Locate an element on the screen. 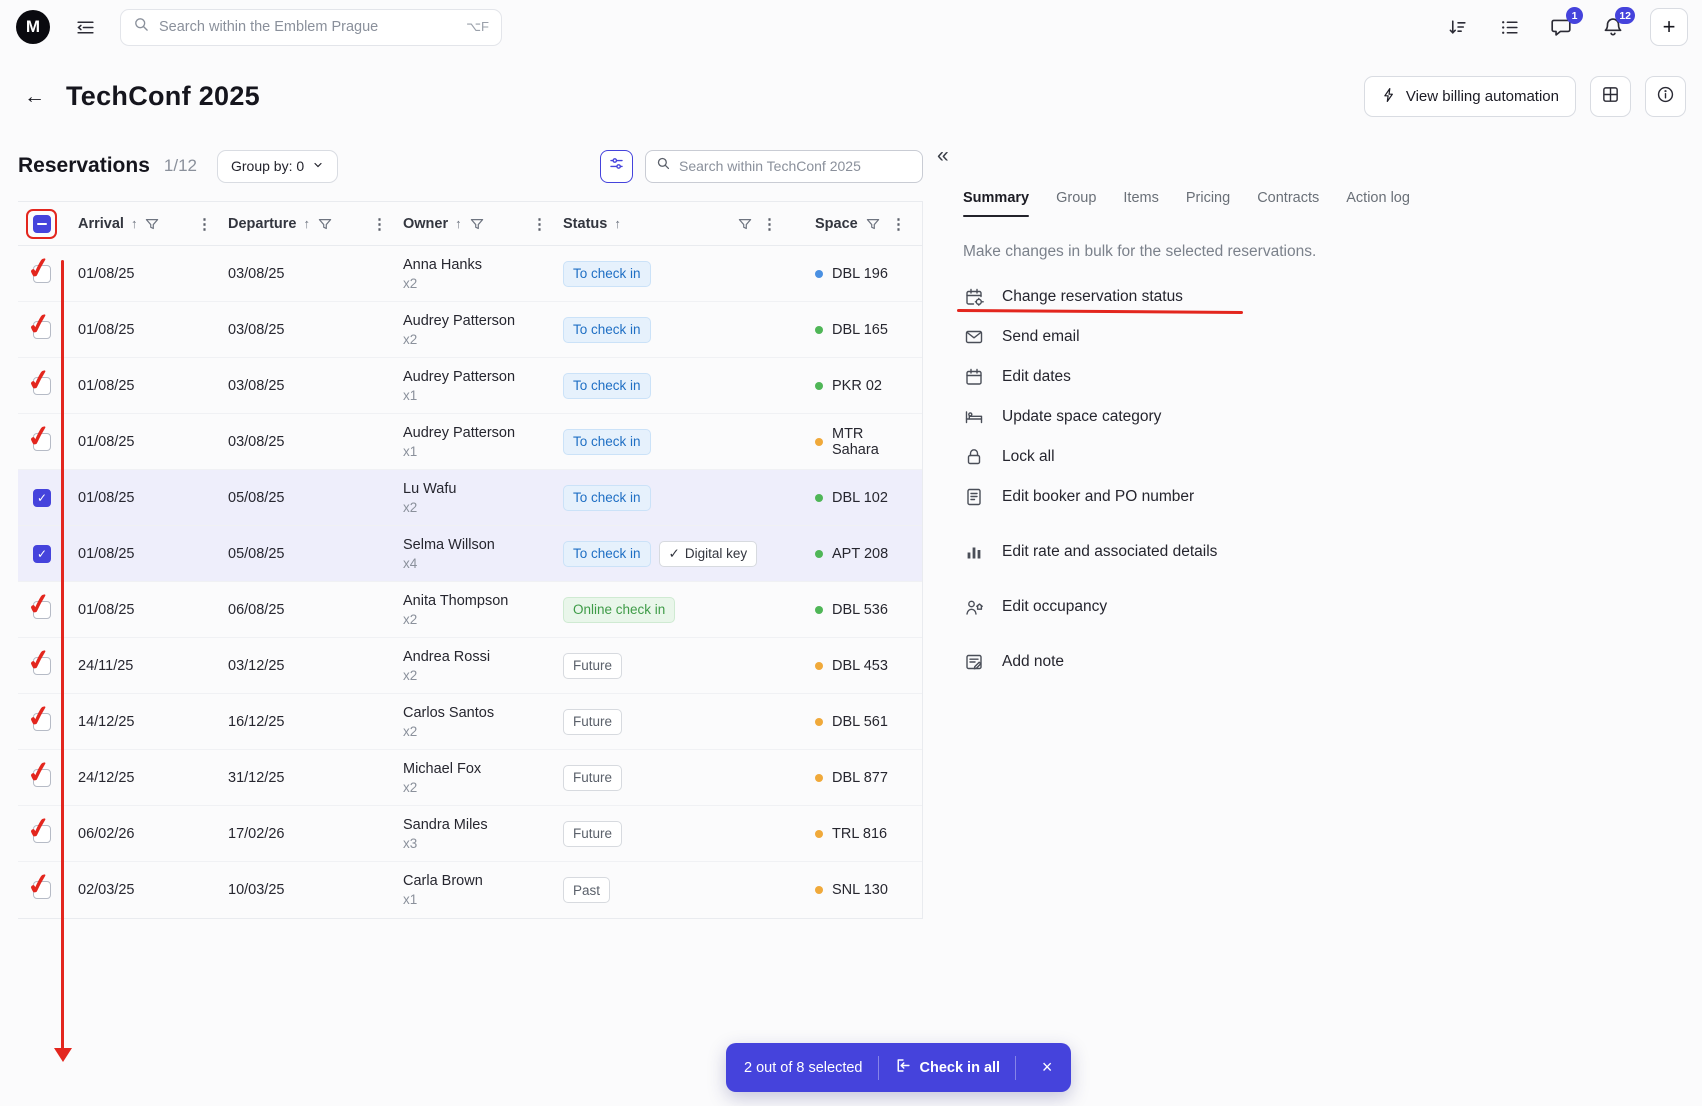 The width and height of the screenshot is (1702, 1106). tab-summary: Summary is located at coordinates (996, 203).